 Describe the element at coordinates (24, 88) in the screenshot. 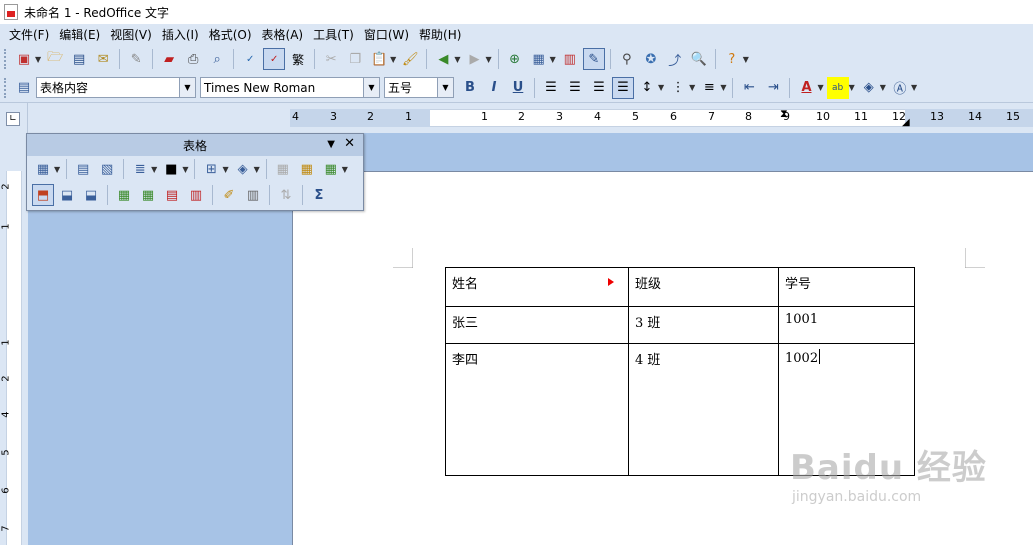

I see `styles-formatting-icon: ▤` at that location.